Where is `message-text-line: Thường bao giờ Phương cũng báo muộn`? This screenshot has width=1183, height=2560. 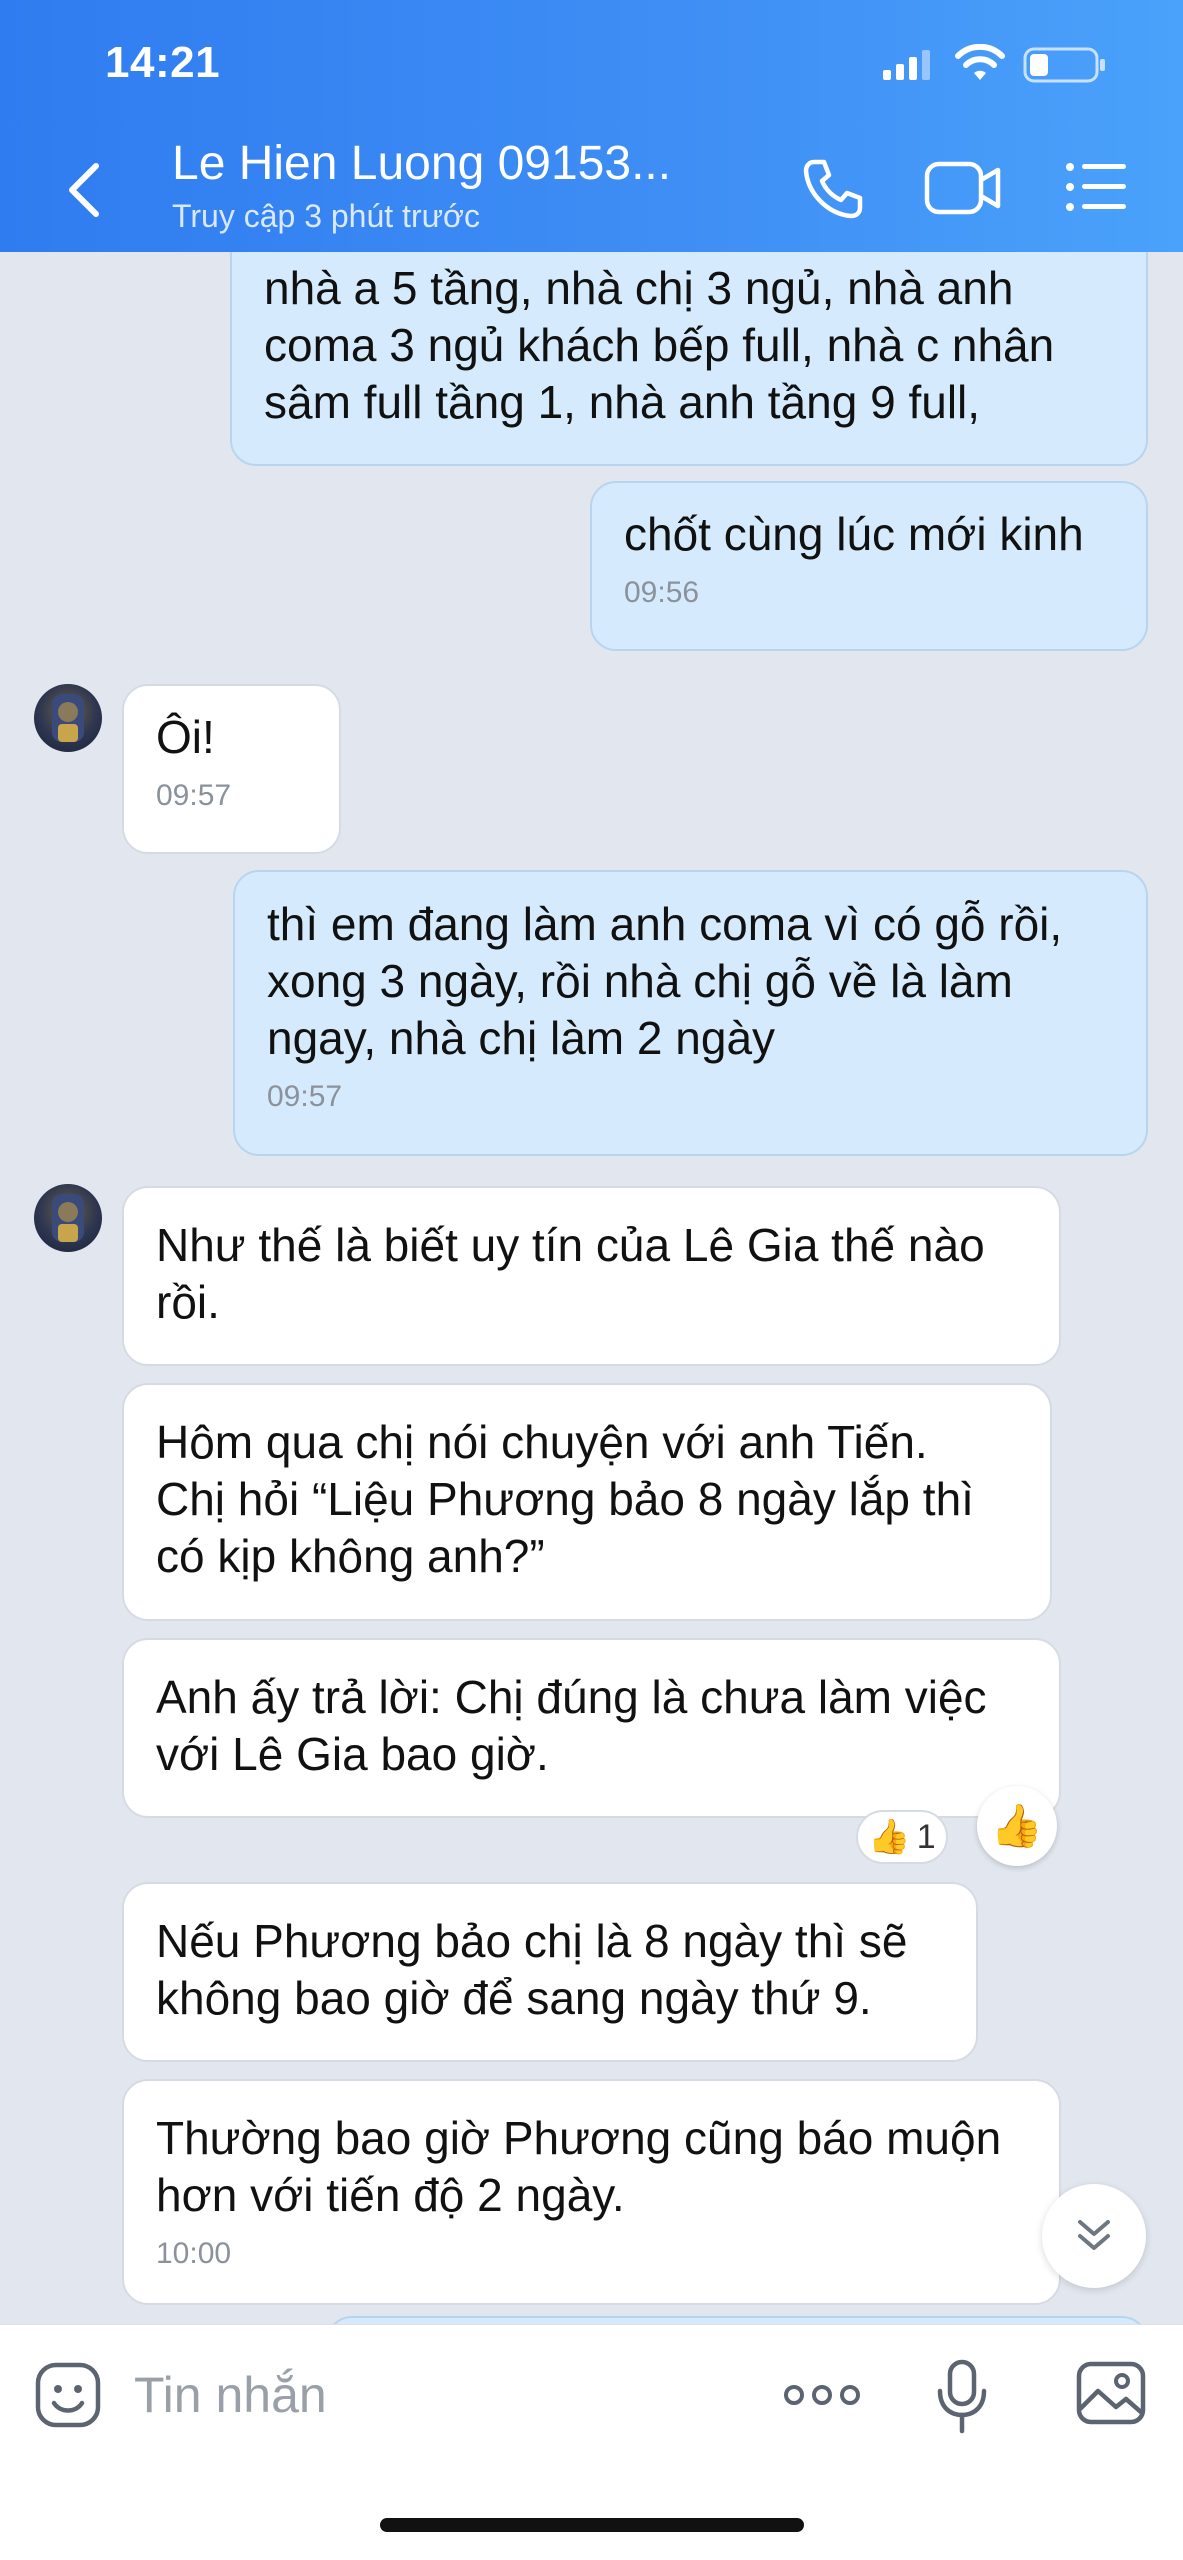 message-text-line: Thường bao giờ Phương cũng báo muộn is located at coordinates (579, 2138).